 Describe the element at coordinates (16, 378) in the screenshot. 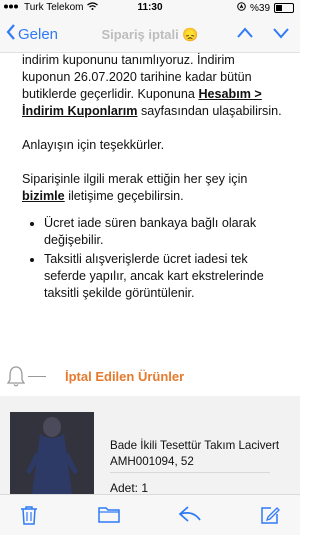

I see `bell-icon` at that location.